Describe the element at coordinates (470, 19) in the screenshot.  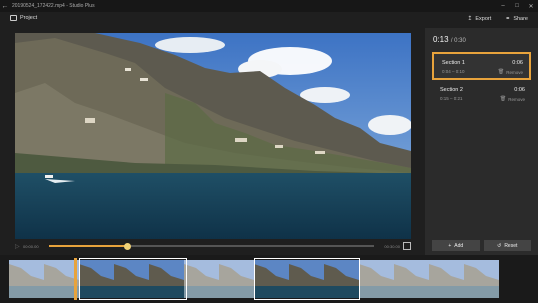
I see `export-icon: ↥` at that location.